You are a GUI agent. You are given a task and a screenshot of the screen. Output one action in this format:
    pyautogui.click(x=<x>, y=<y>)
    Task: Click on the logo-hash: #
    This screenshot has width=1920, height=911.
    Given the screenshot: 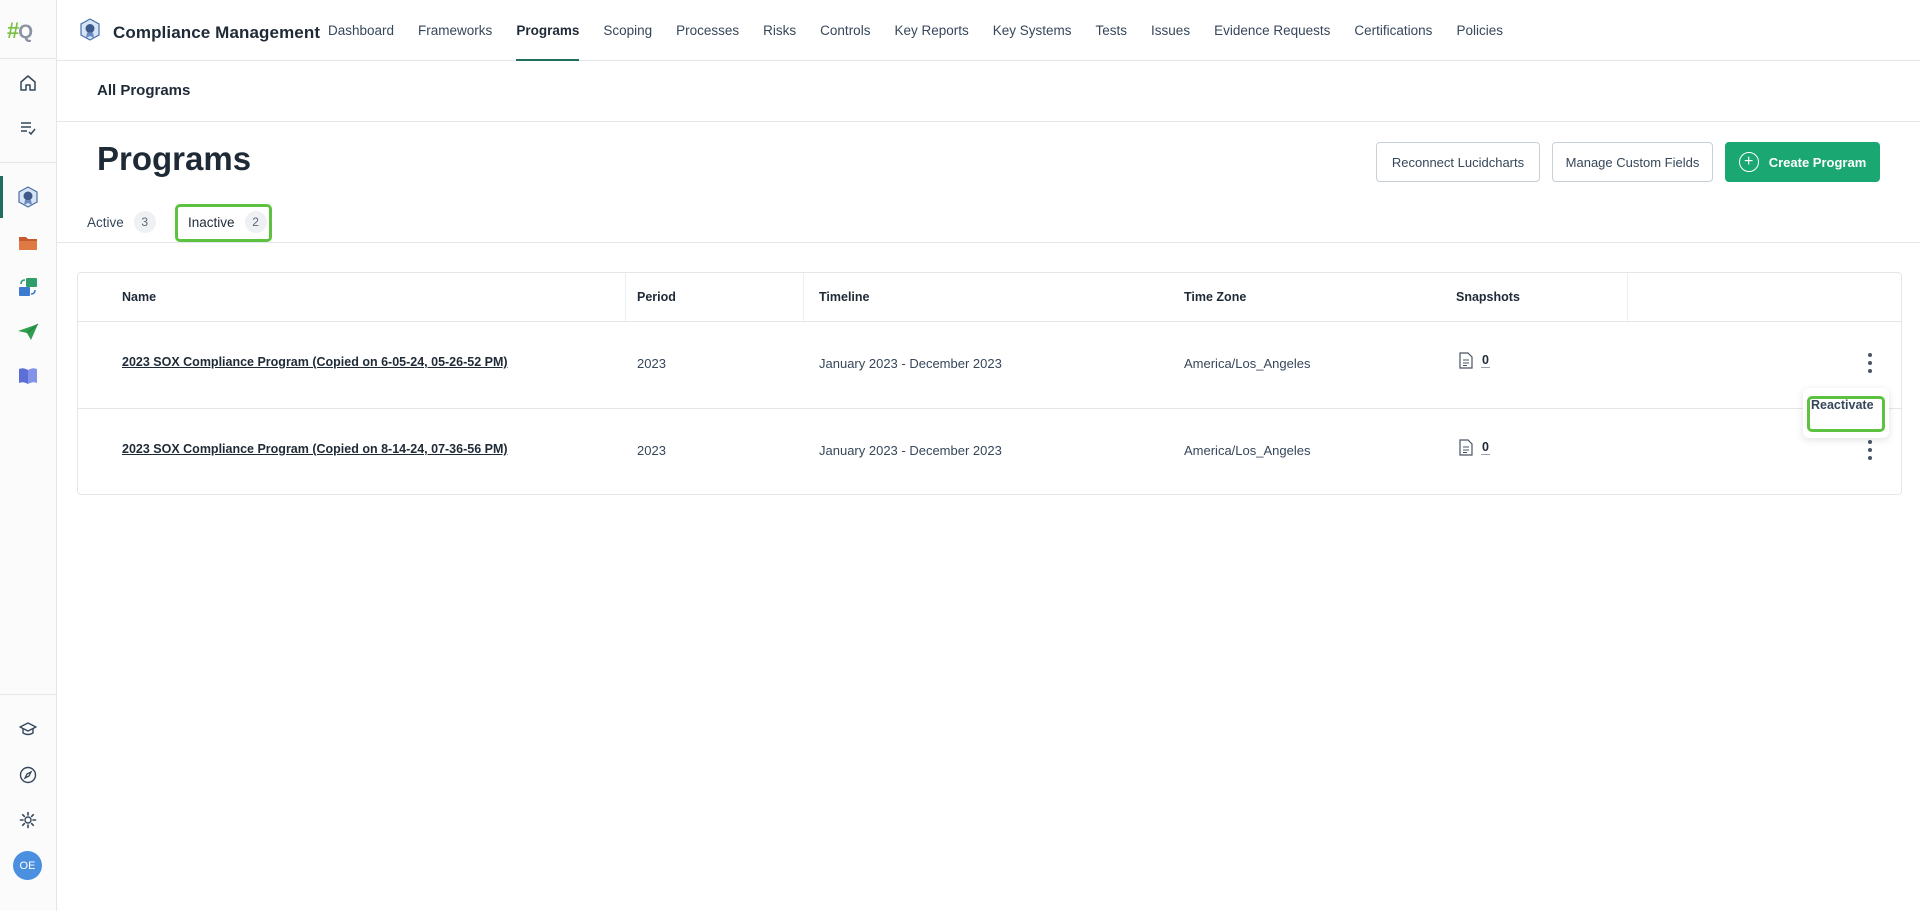 What is the action you would take?
    pyautogui.click(x=13, y=30)
    